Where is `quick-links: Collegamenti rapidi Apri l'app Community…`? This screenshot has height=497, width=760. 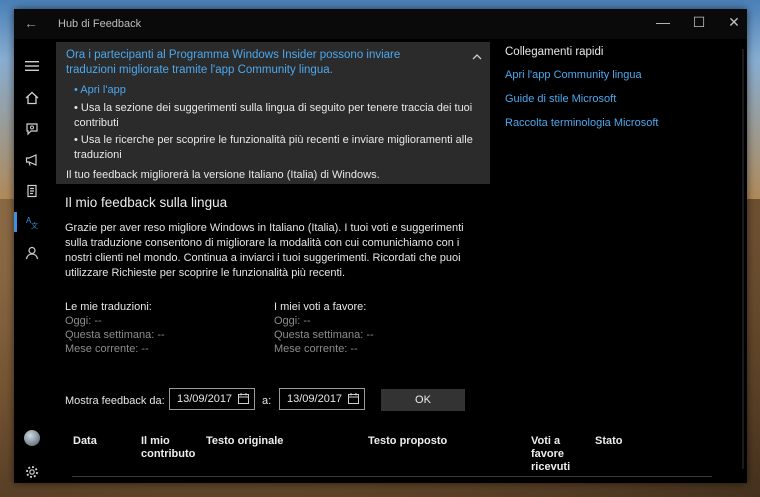 quick-links: Collegamenti rapidi Apri l'app Community… is located at coordinates (620, 93).